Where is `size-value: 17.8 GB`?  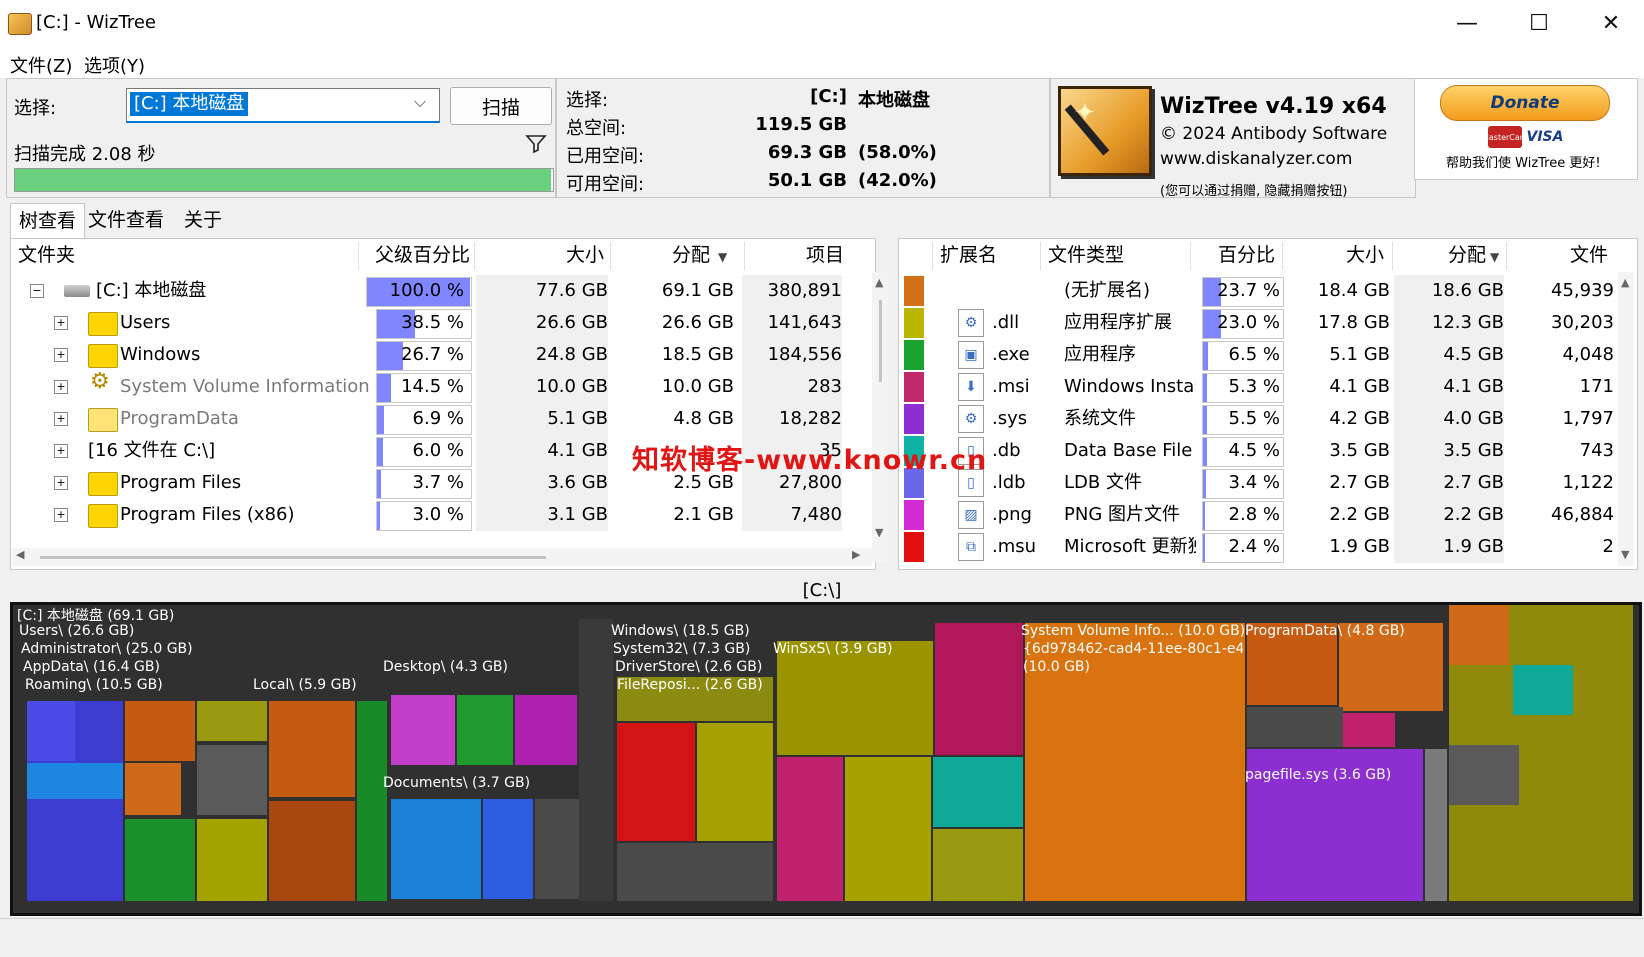
size-value: 17.8 GB is located at coordinates (1353, 322).